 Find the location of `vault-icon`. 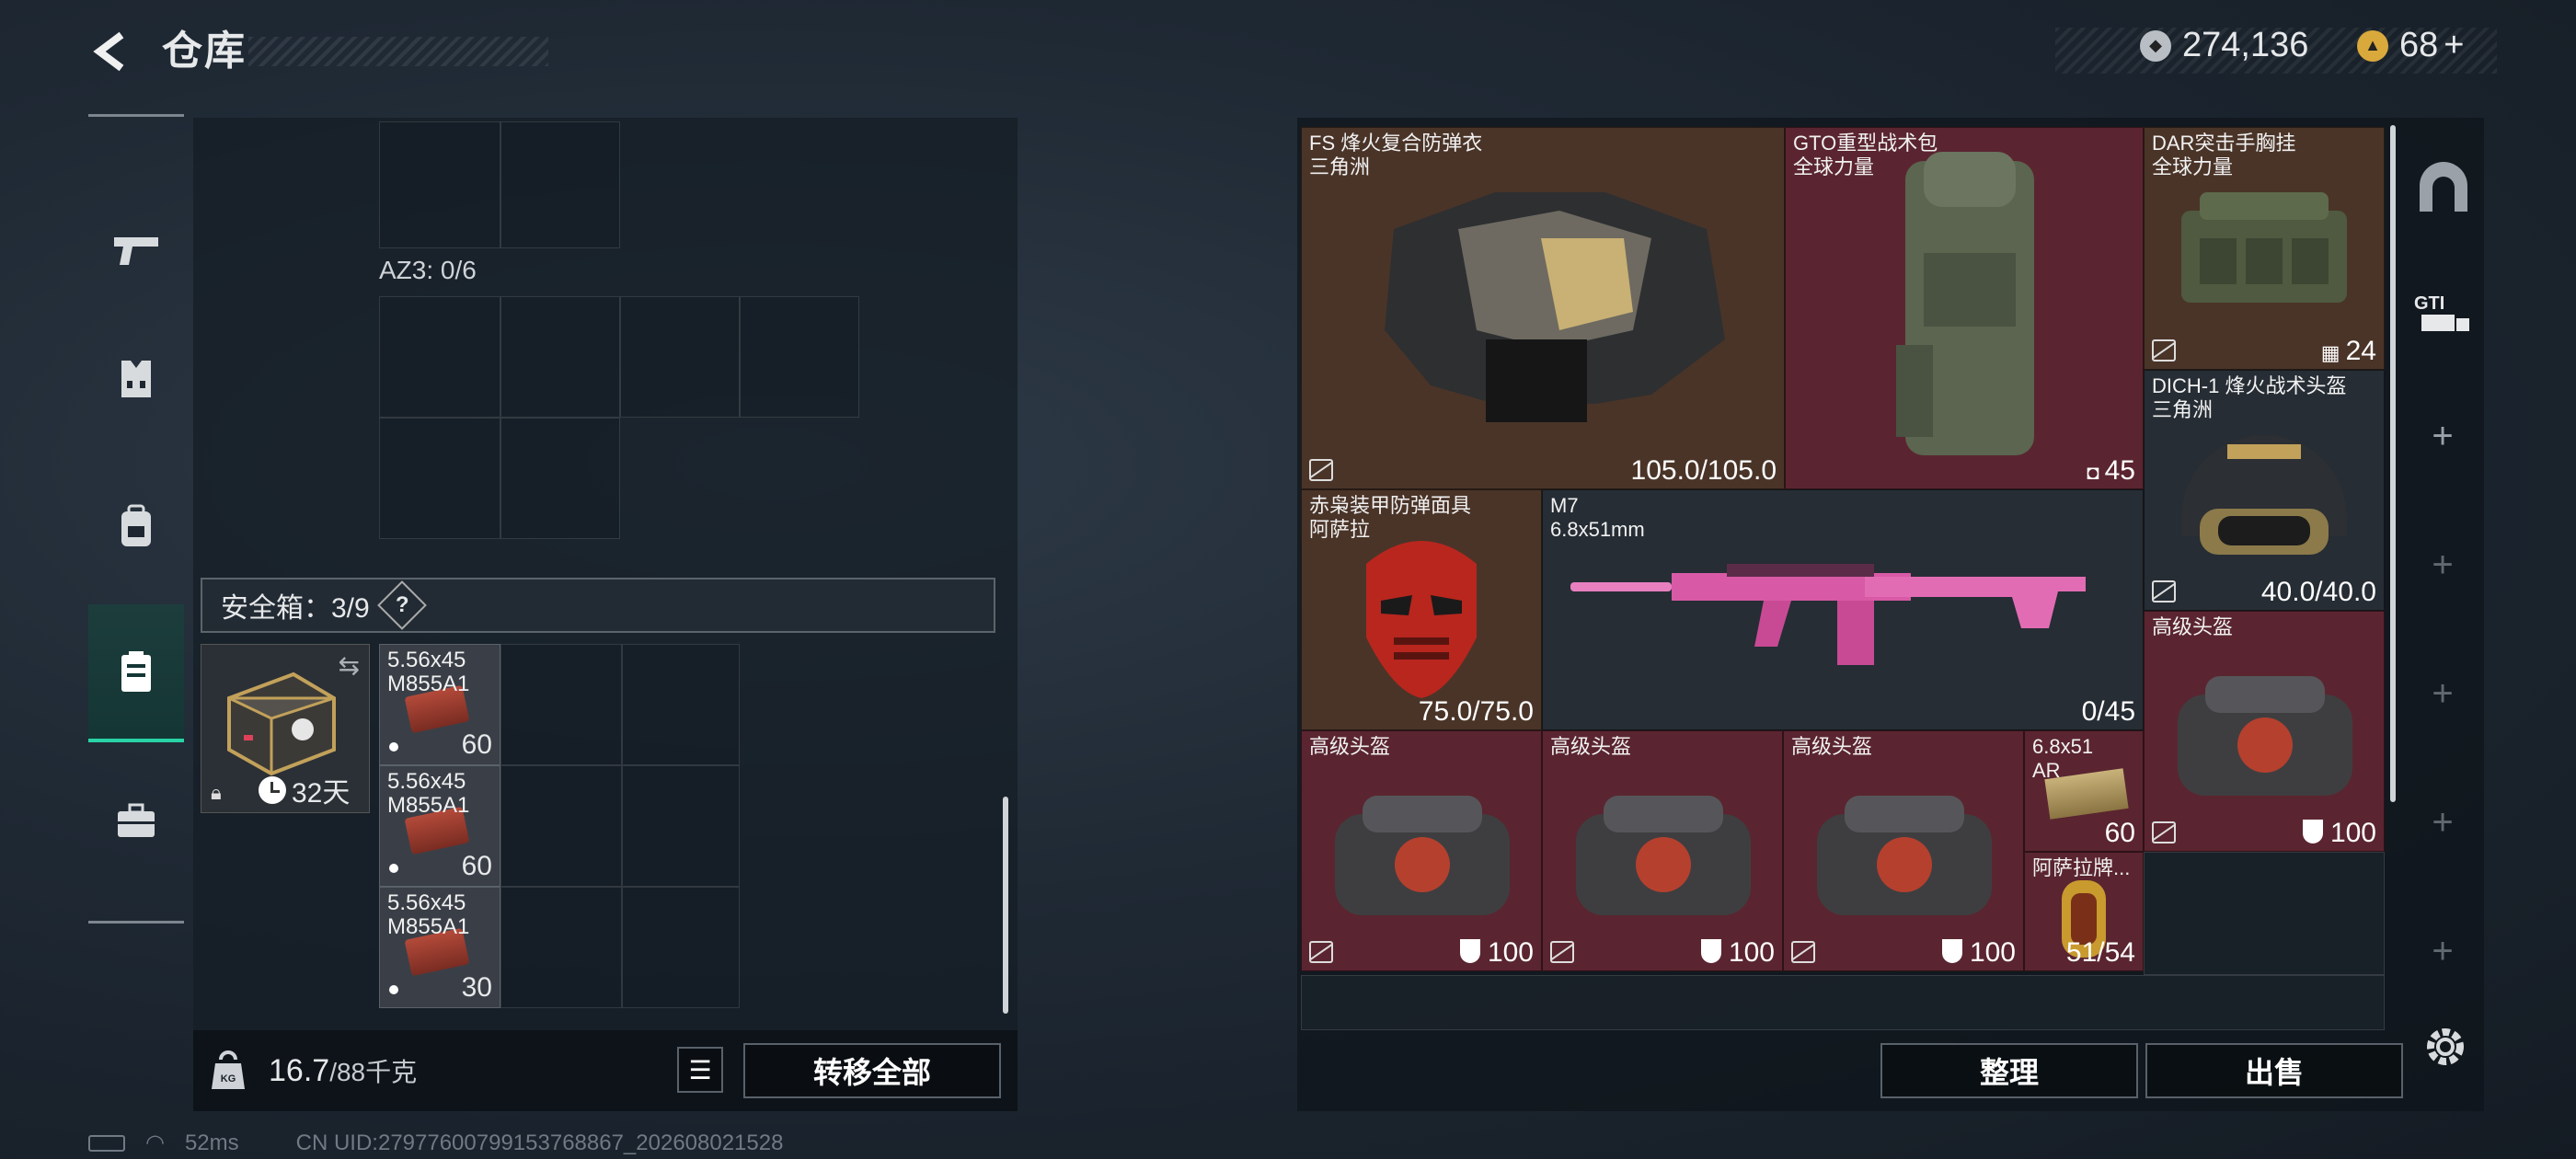

vault-icon is located at coordinates (2443, 187).